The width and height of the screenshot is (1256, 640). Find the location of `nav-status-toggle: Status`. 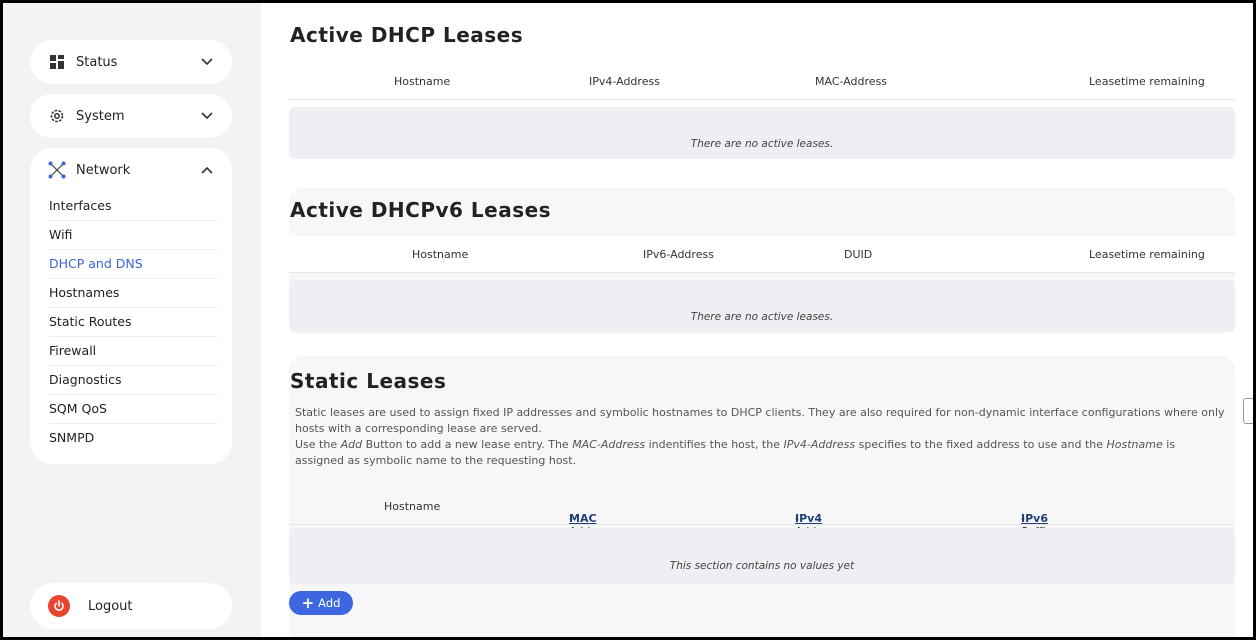

nav-status-toggle: Status is located at coordinates (131, 62).